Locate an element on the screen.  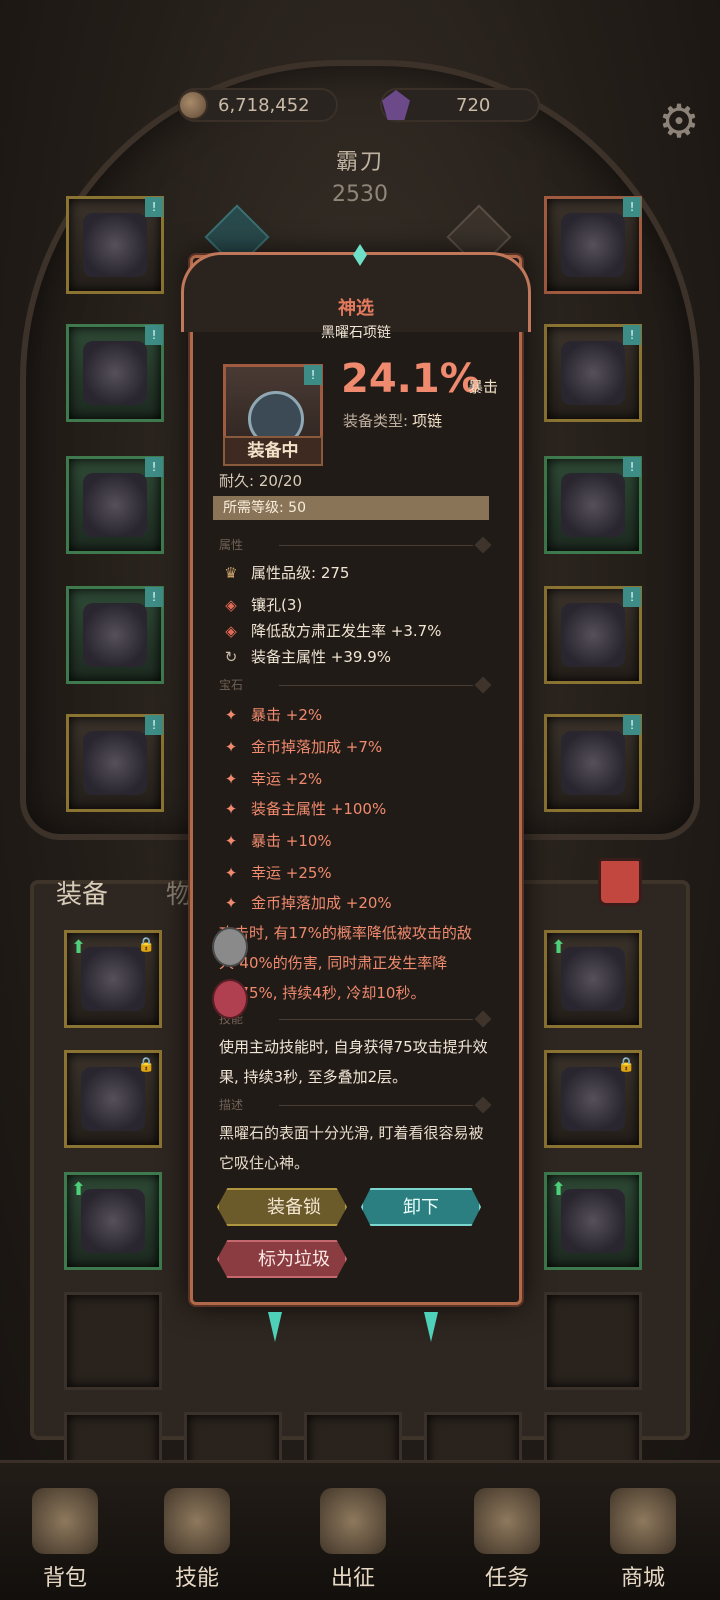
gem-row: ✦ 金币掉落加成 +7% is located at coordinates (301, 746).